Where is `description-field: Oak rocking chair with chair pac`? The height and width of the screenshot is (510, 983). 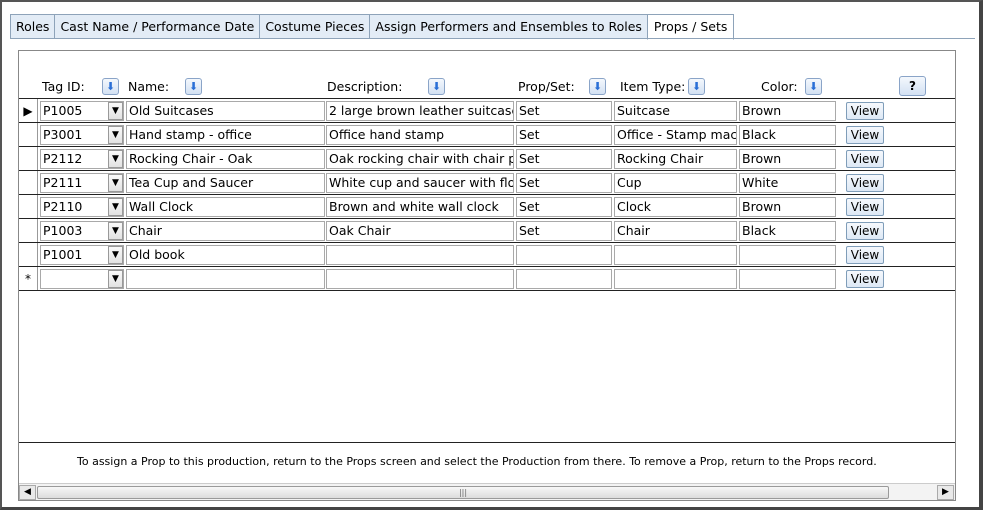 description-field: Oak rocking chair with chair pac is located at coordinates (420, 159).